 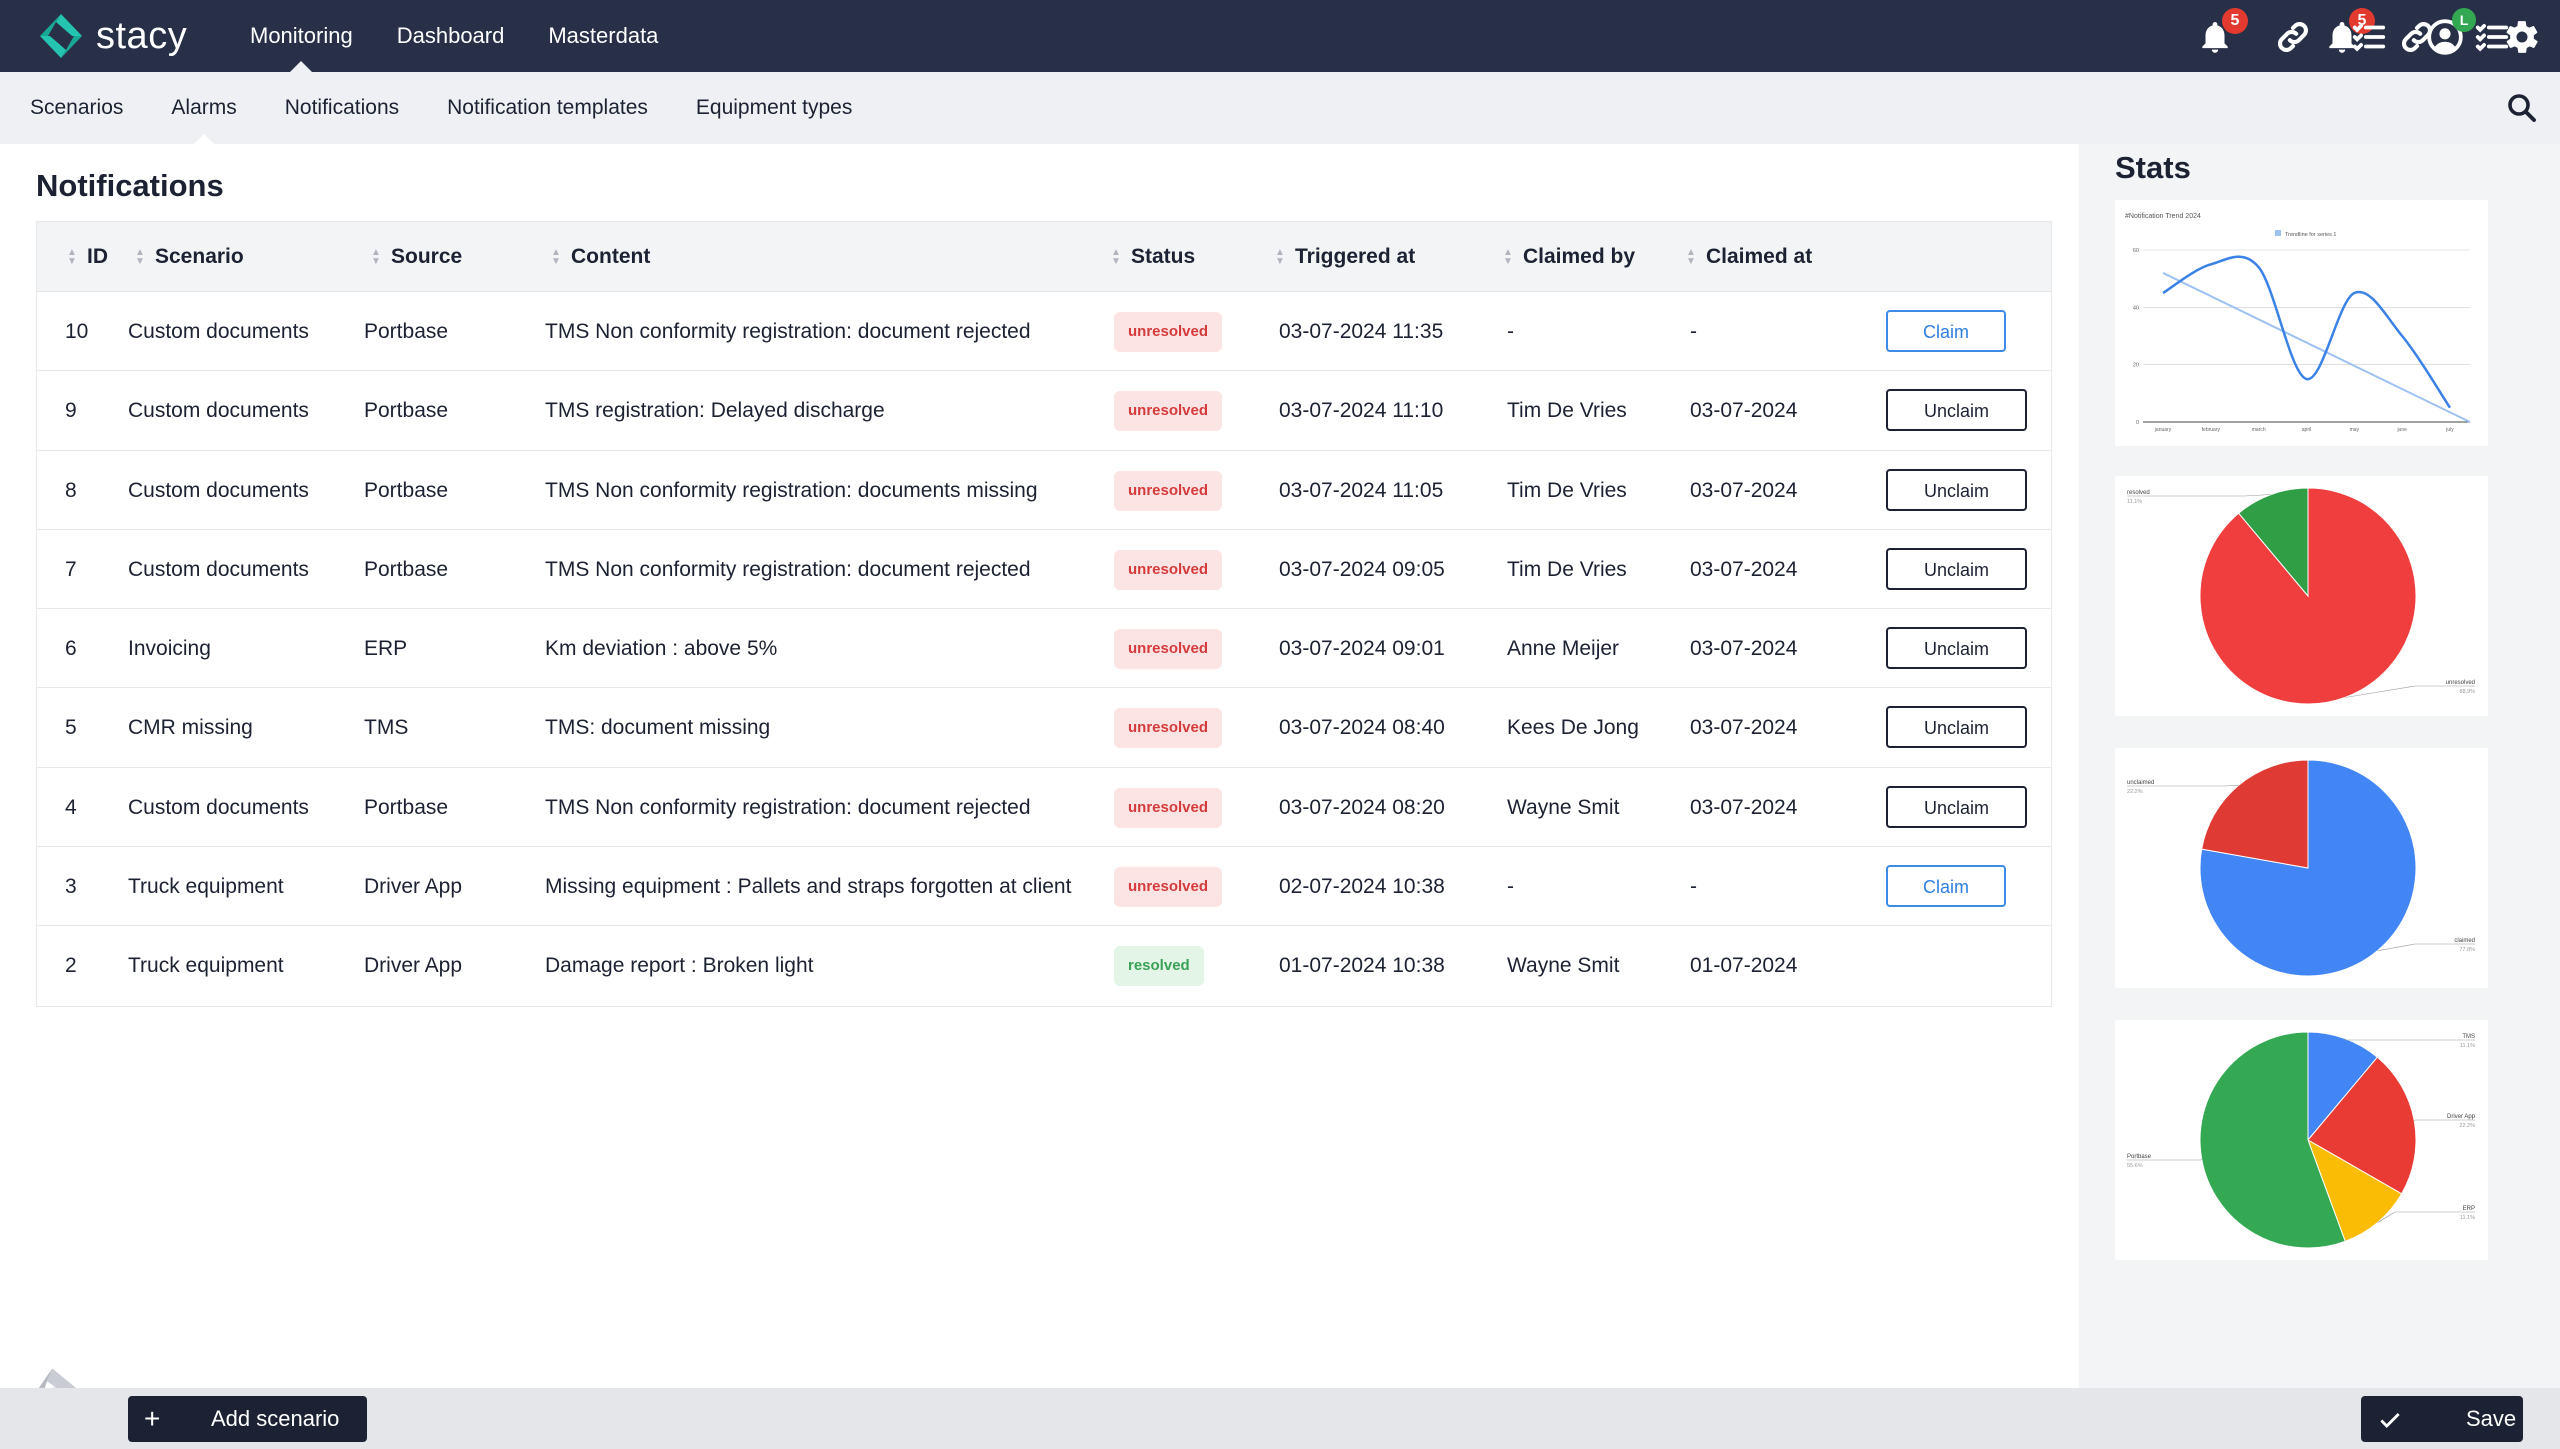 What do you see at coordinates (2468, 1037) in the screenshot?
I see `pie-label: TMS` at bounding box center [2468, 1037].